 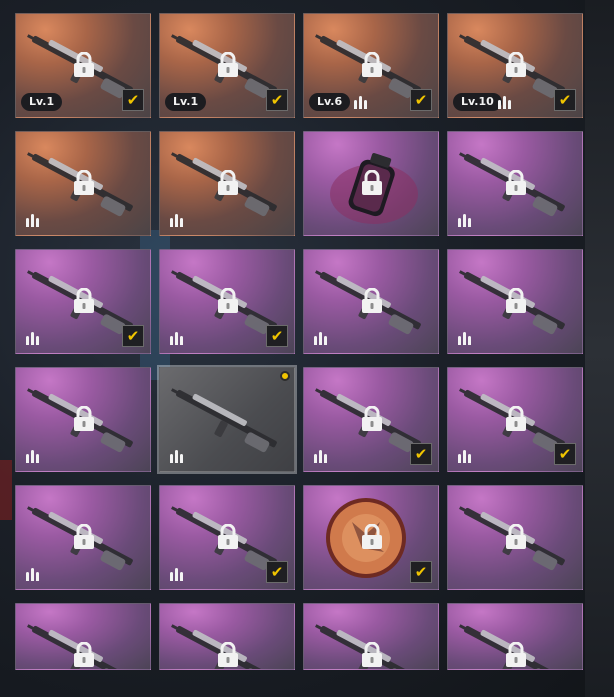 I want to click on item-tile-shield: ✔, so click(x=371, y=537).